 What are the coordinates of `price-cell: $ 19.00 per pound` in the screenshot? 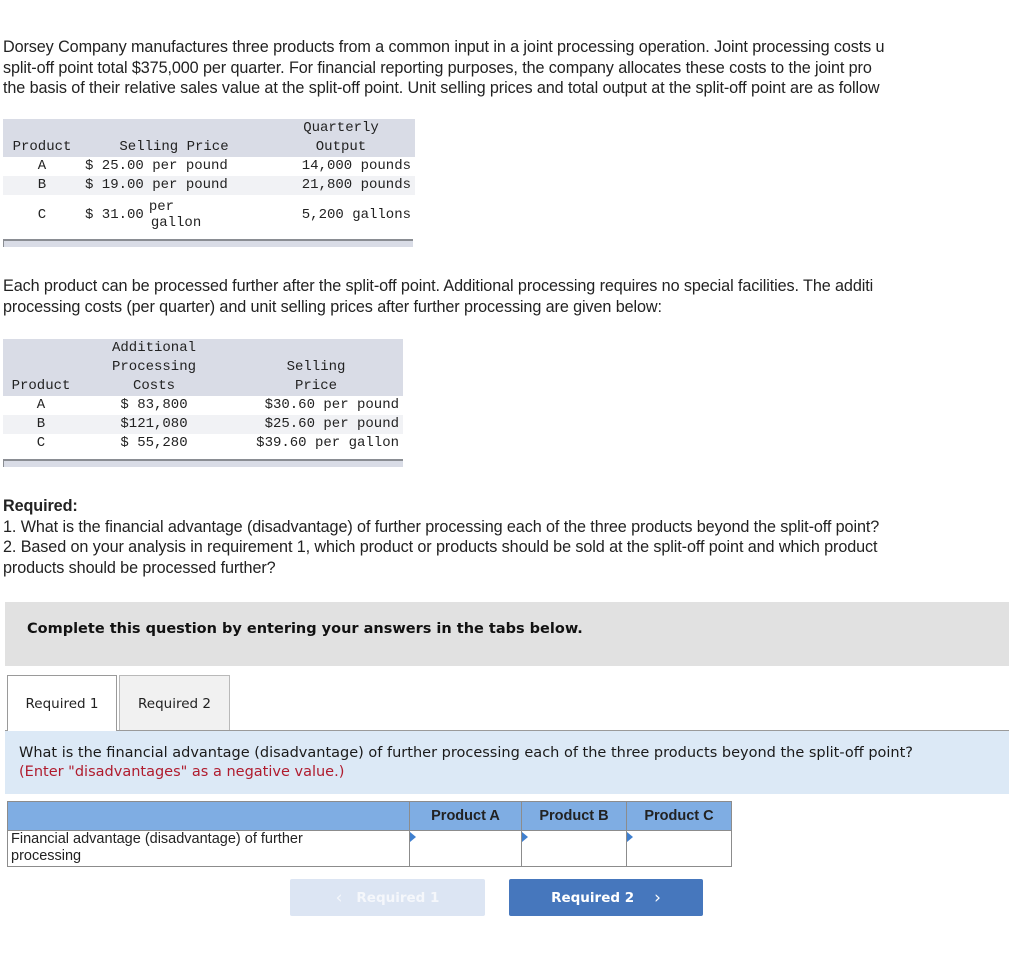 It's located at (174, 185).